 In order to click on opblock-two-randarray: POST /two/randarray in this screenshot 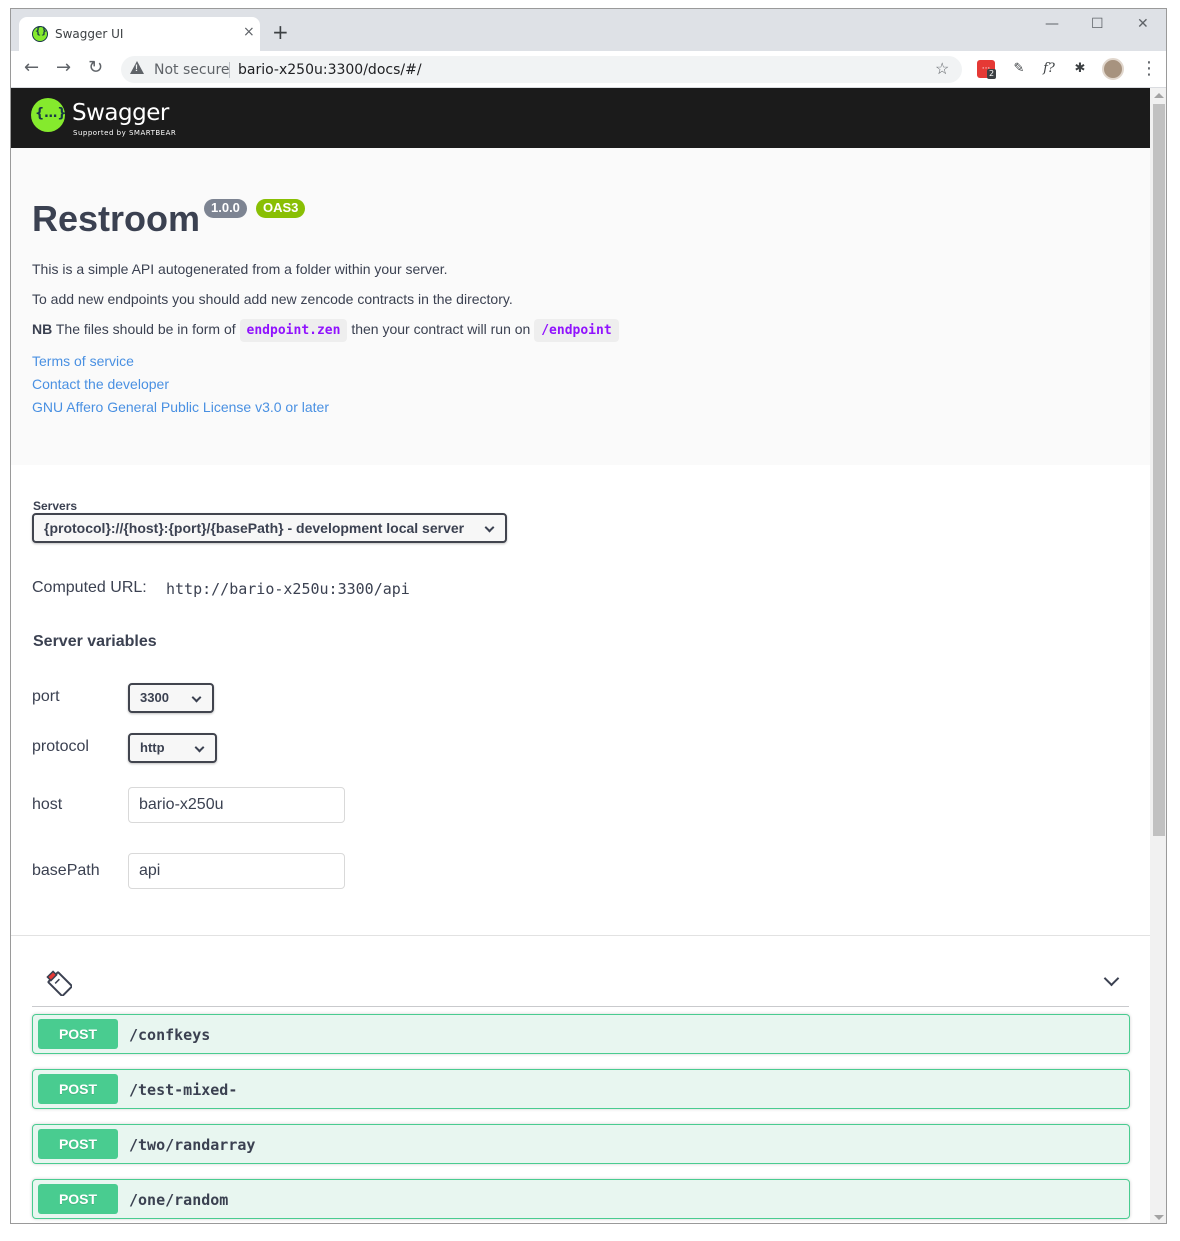, I will do `click(581, 1144)`.